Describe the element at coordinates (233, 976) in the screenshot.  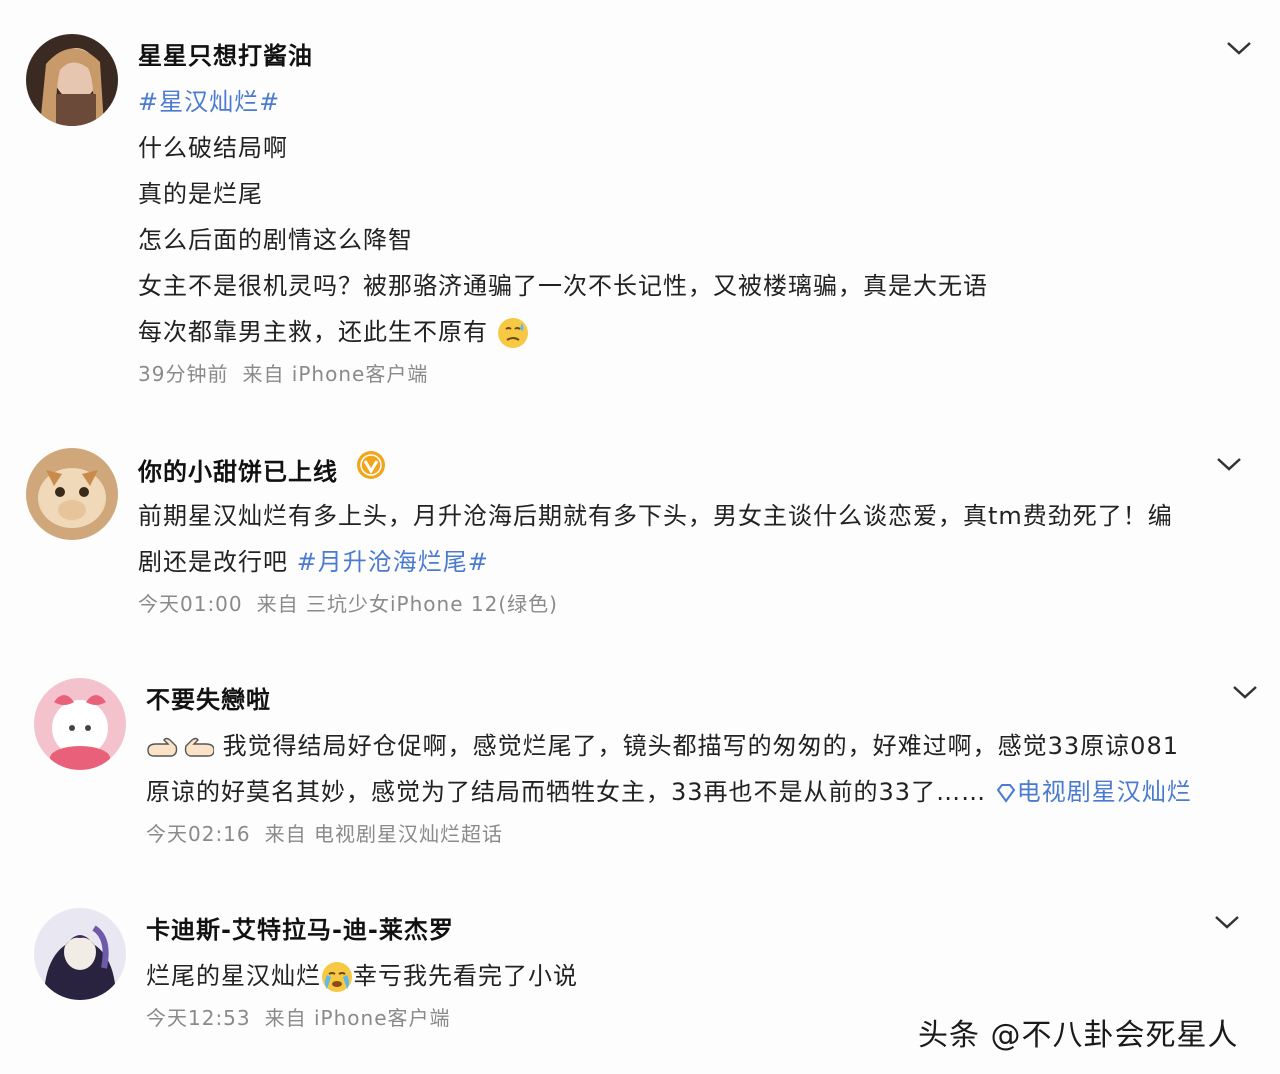
I see `post-text: 烂尾的星汉灿烂` at that location.